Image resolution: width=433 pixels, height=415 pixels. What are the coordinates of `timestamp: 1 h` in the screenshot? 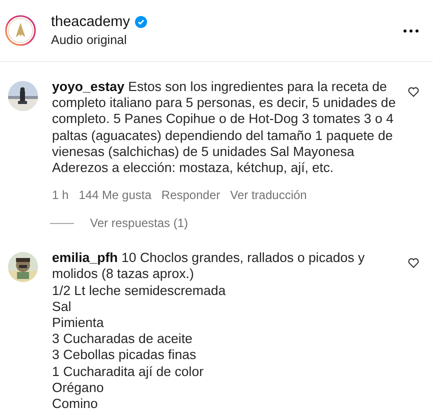 It's located at (60, 195).